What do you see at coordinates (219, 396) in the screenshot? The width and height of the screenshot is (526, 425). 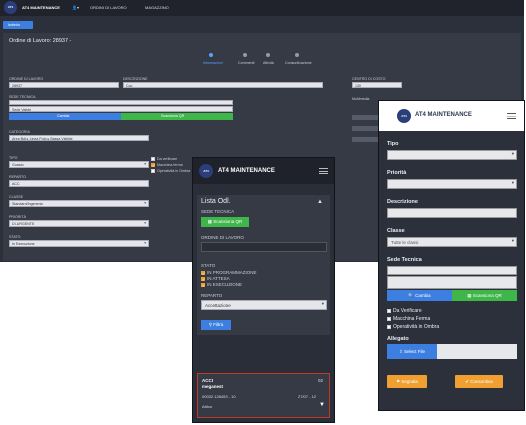 I see `card-code: 00032.128453 - 10` at bounding box center [219, 396].